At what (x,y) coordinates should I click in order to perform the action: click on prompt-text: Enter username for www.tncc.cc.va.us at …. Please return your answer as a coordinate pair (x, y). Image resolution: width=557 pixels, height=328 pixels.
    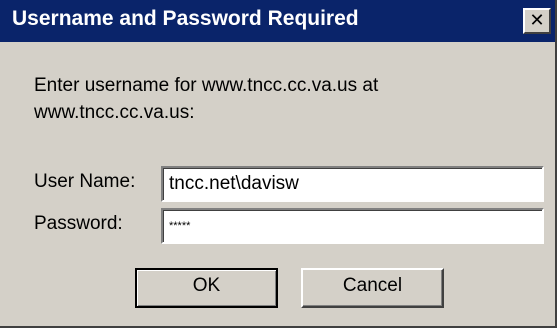
    Looking at the image, I should click on (206, 99).